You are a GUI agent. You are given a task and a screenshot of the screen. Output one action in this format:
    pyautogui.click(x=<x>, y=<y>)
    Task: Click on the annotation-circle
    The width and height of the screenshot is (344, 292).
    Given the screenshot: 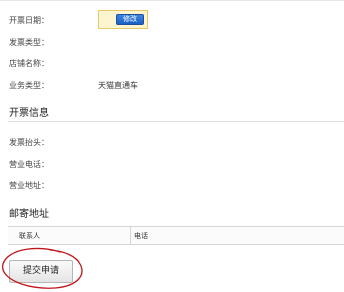 What is the action you would take?
    pyautogui.click(x=42, y=268)
    